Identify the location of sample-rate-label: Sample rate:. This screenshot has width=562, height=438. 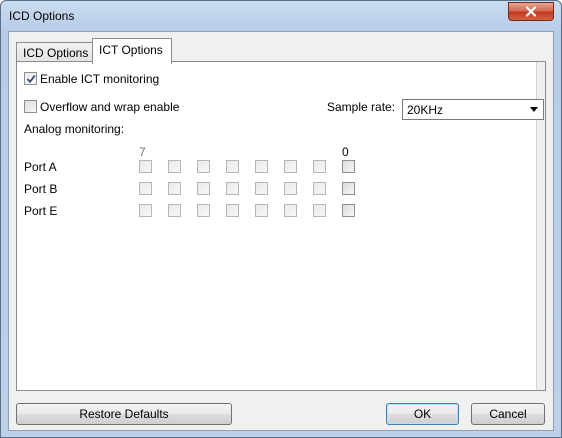
(361, 107).